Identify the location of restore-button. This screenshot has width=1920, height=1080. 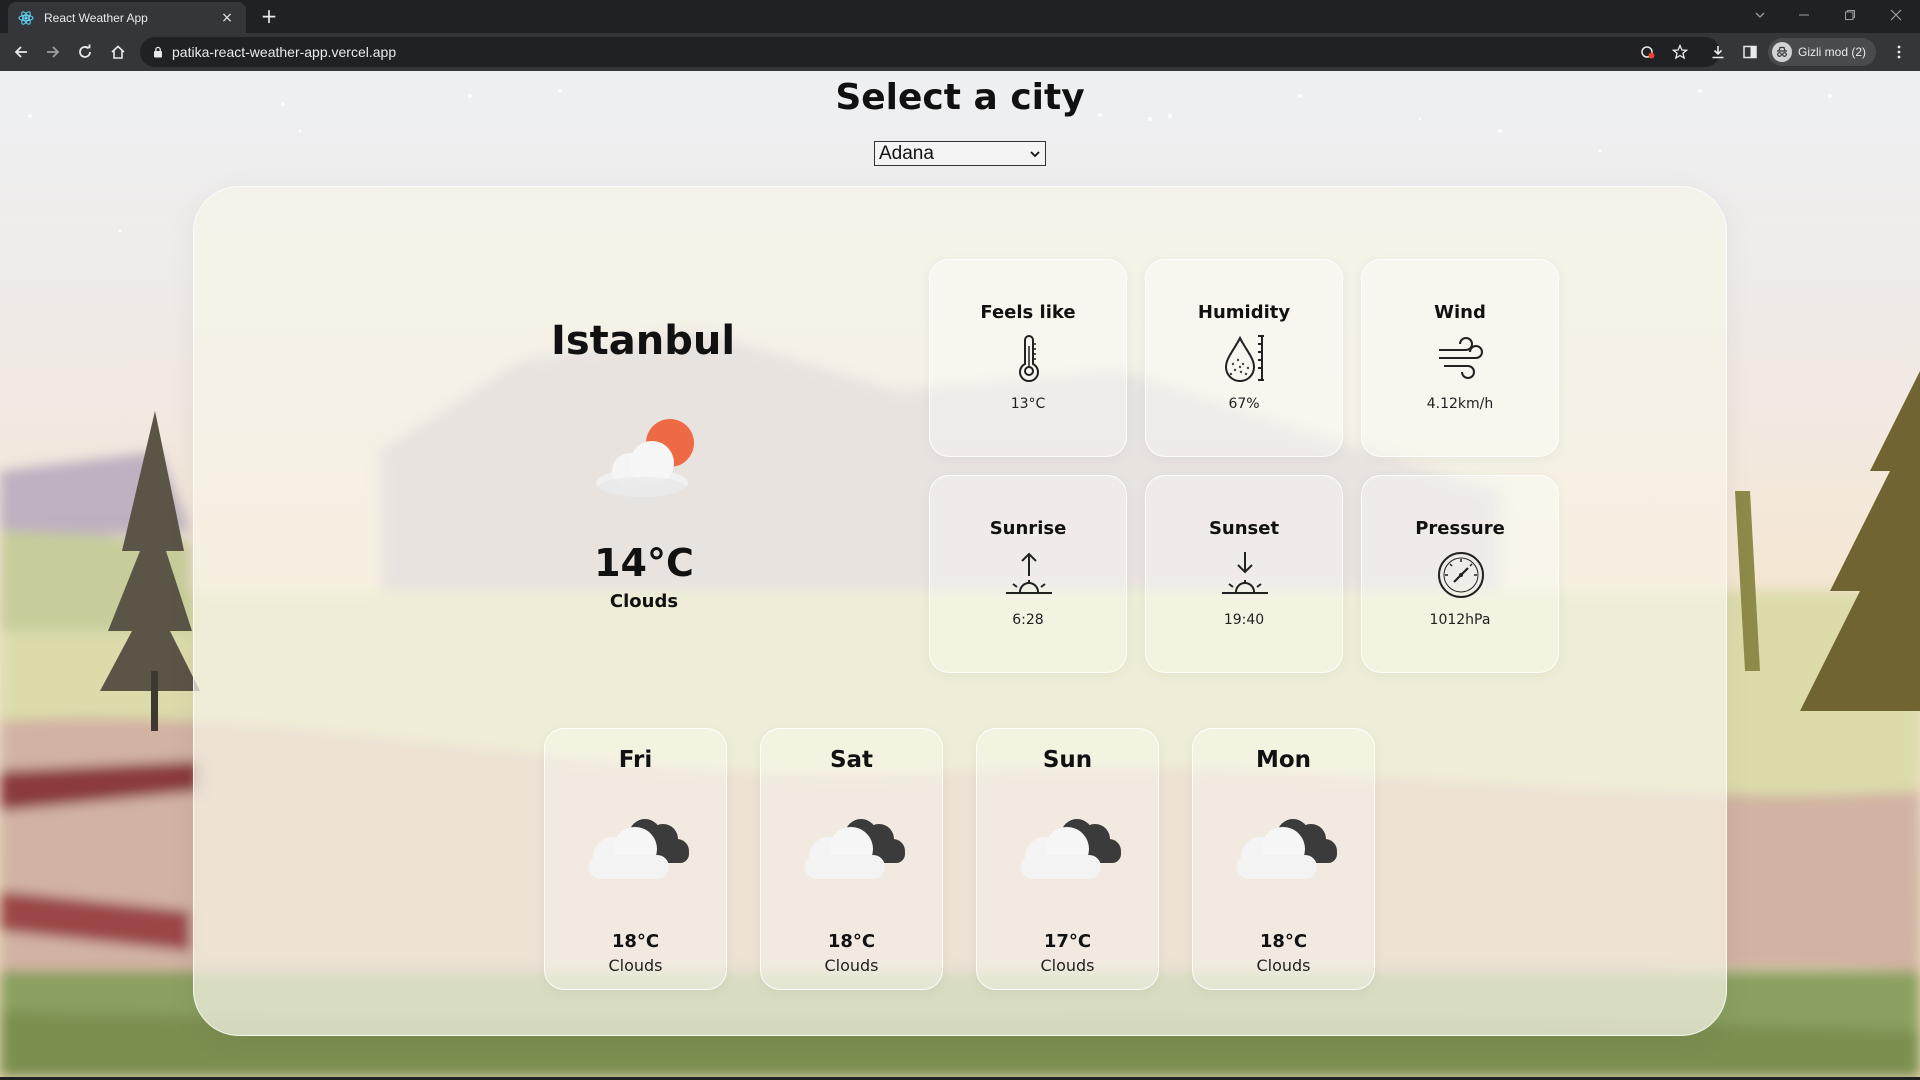
(1850, 15).